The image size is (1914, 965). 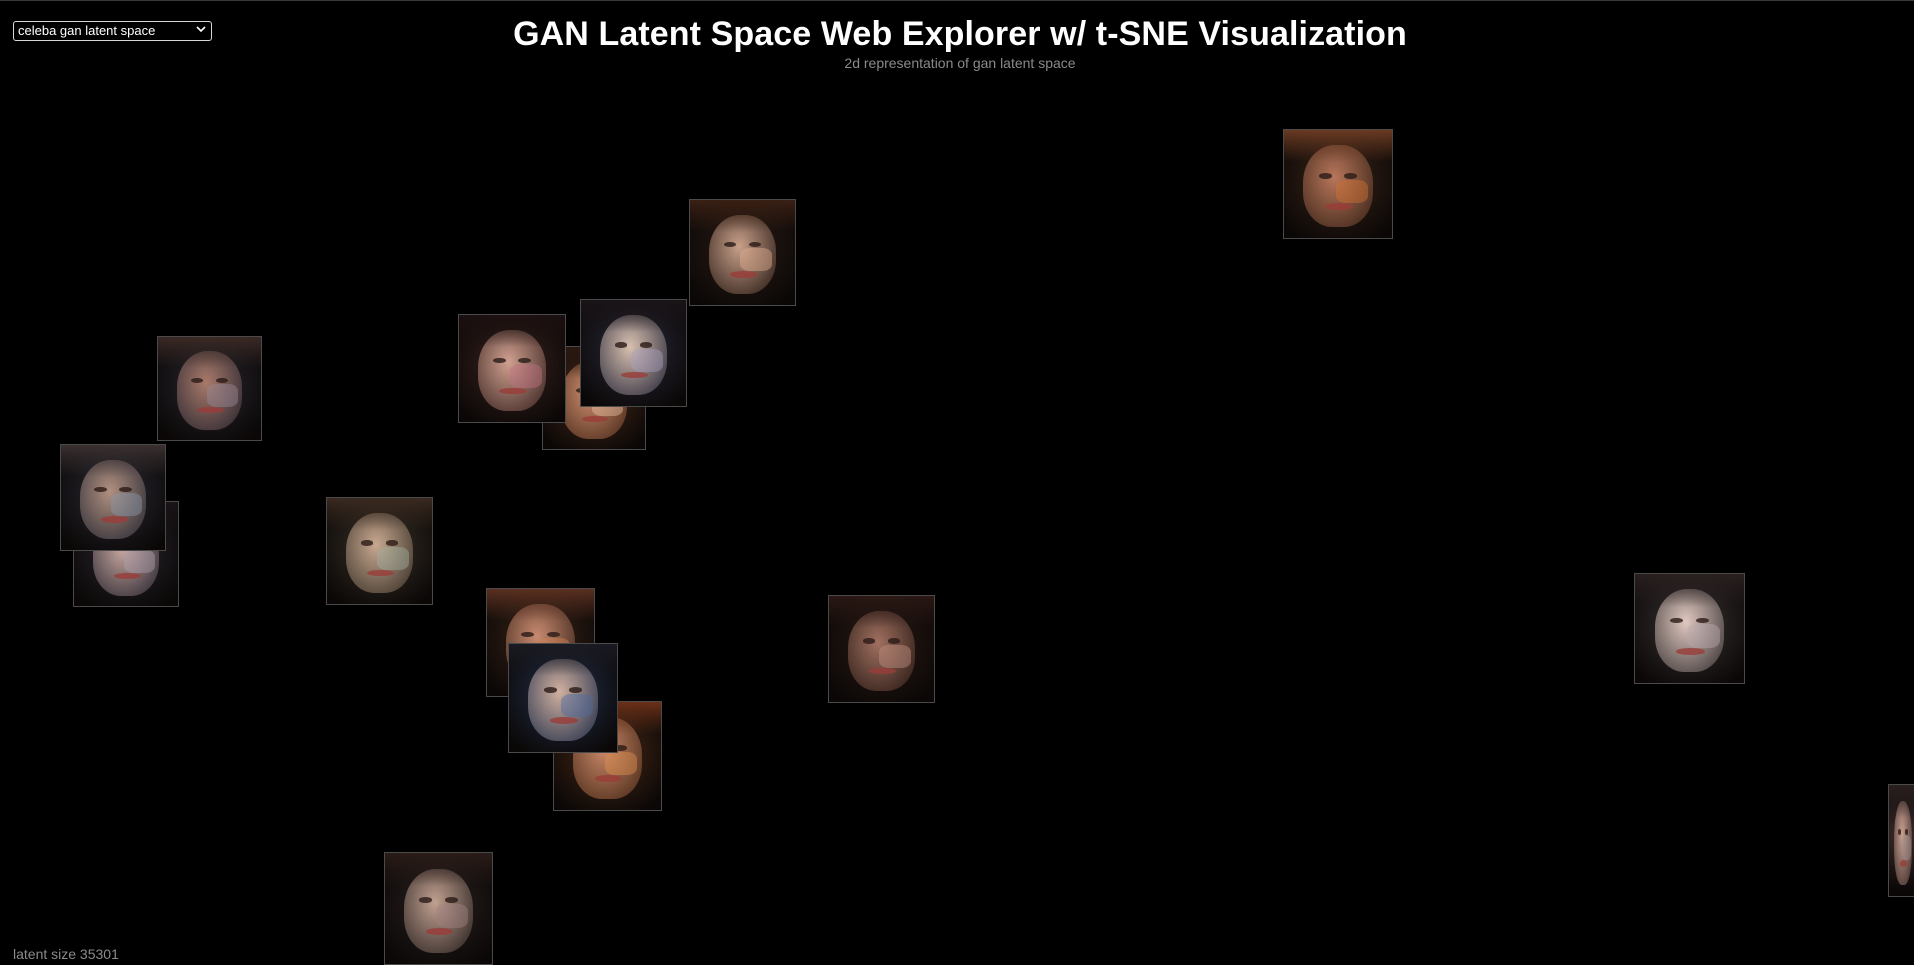 I want to click on latent-size-label: latent size 35301, so click(x=66, y=954).